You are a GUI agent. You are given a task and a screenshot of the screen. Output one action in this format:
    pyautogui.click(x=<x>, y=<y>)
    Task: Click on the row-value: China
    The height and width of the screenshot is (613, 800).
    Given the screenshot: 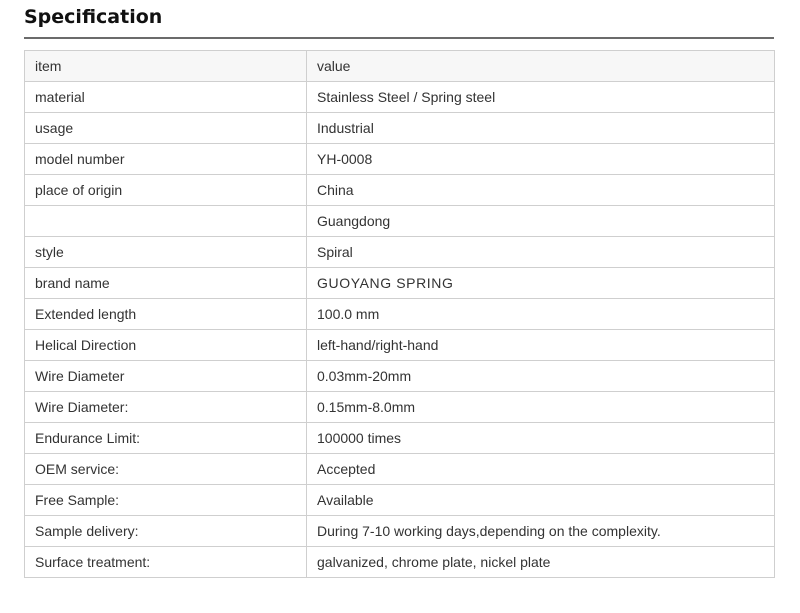 What is the action you would take?
    pyautogui.click(x=540, y=190)
    